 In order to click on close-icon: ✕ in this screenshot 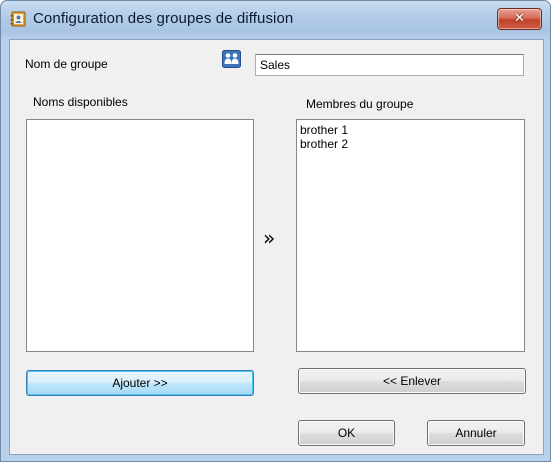, I will do `click(519, 18)`.